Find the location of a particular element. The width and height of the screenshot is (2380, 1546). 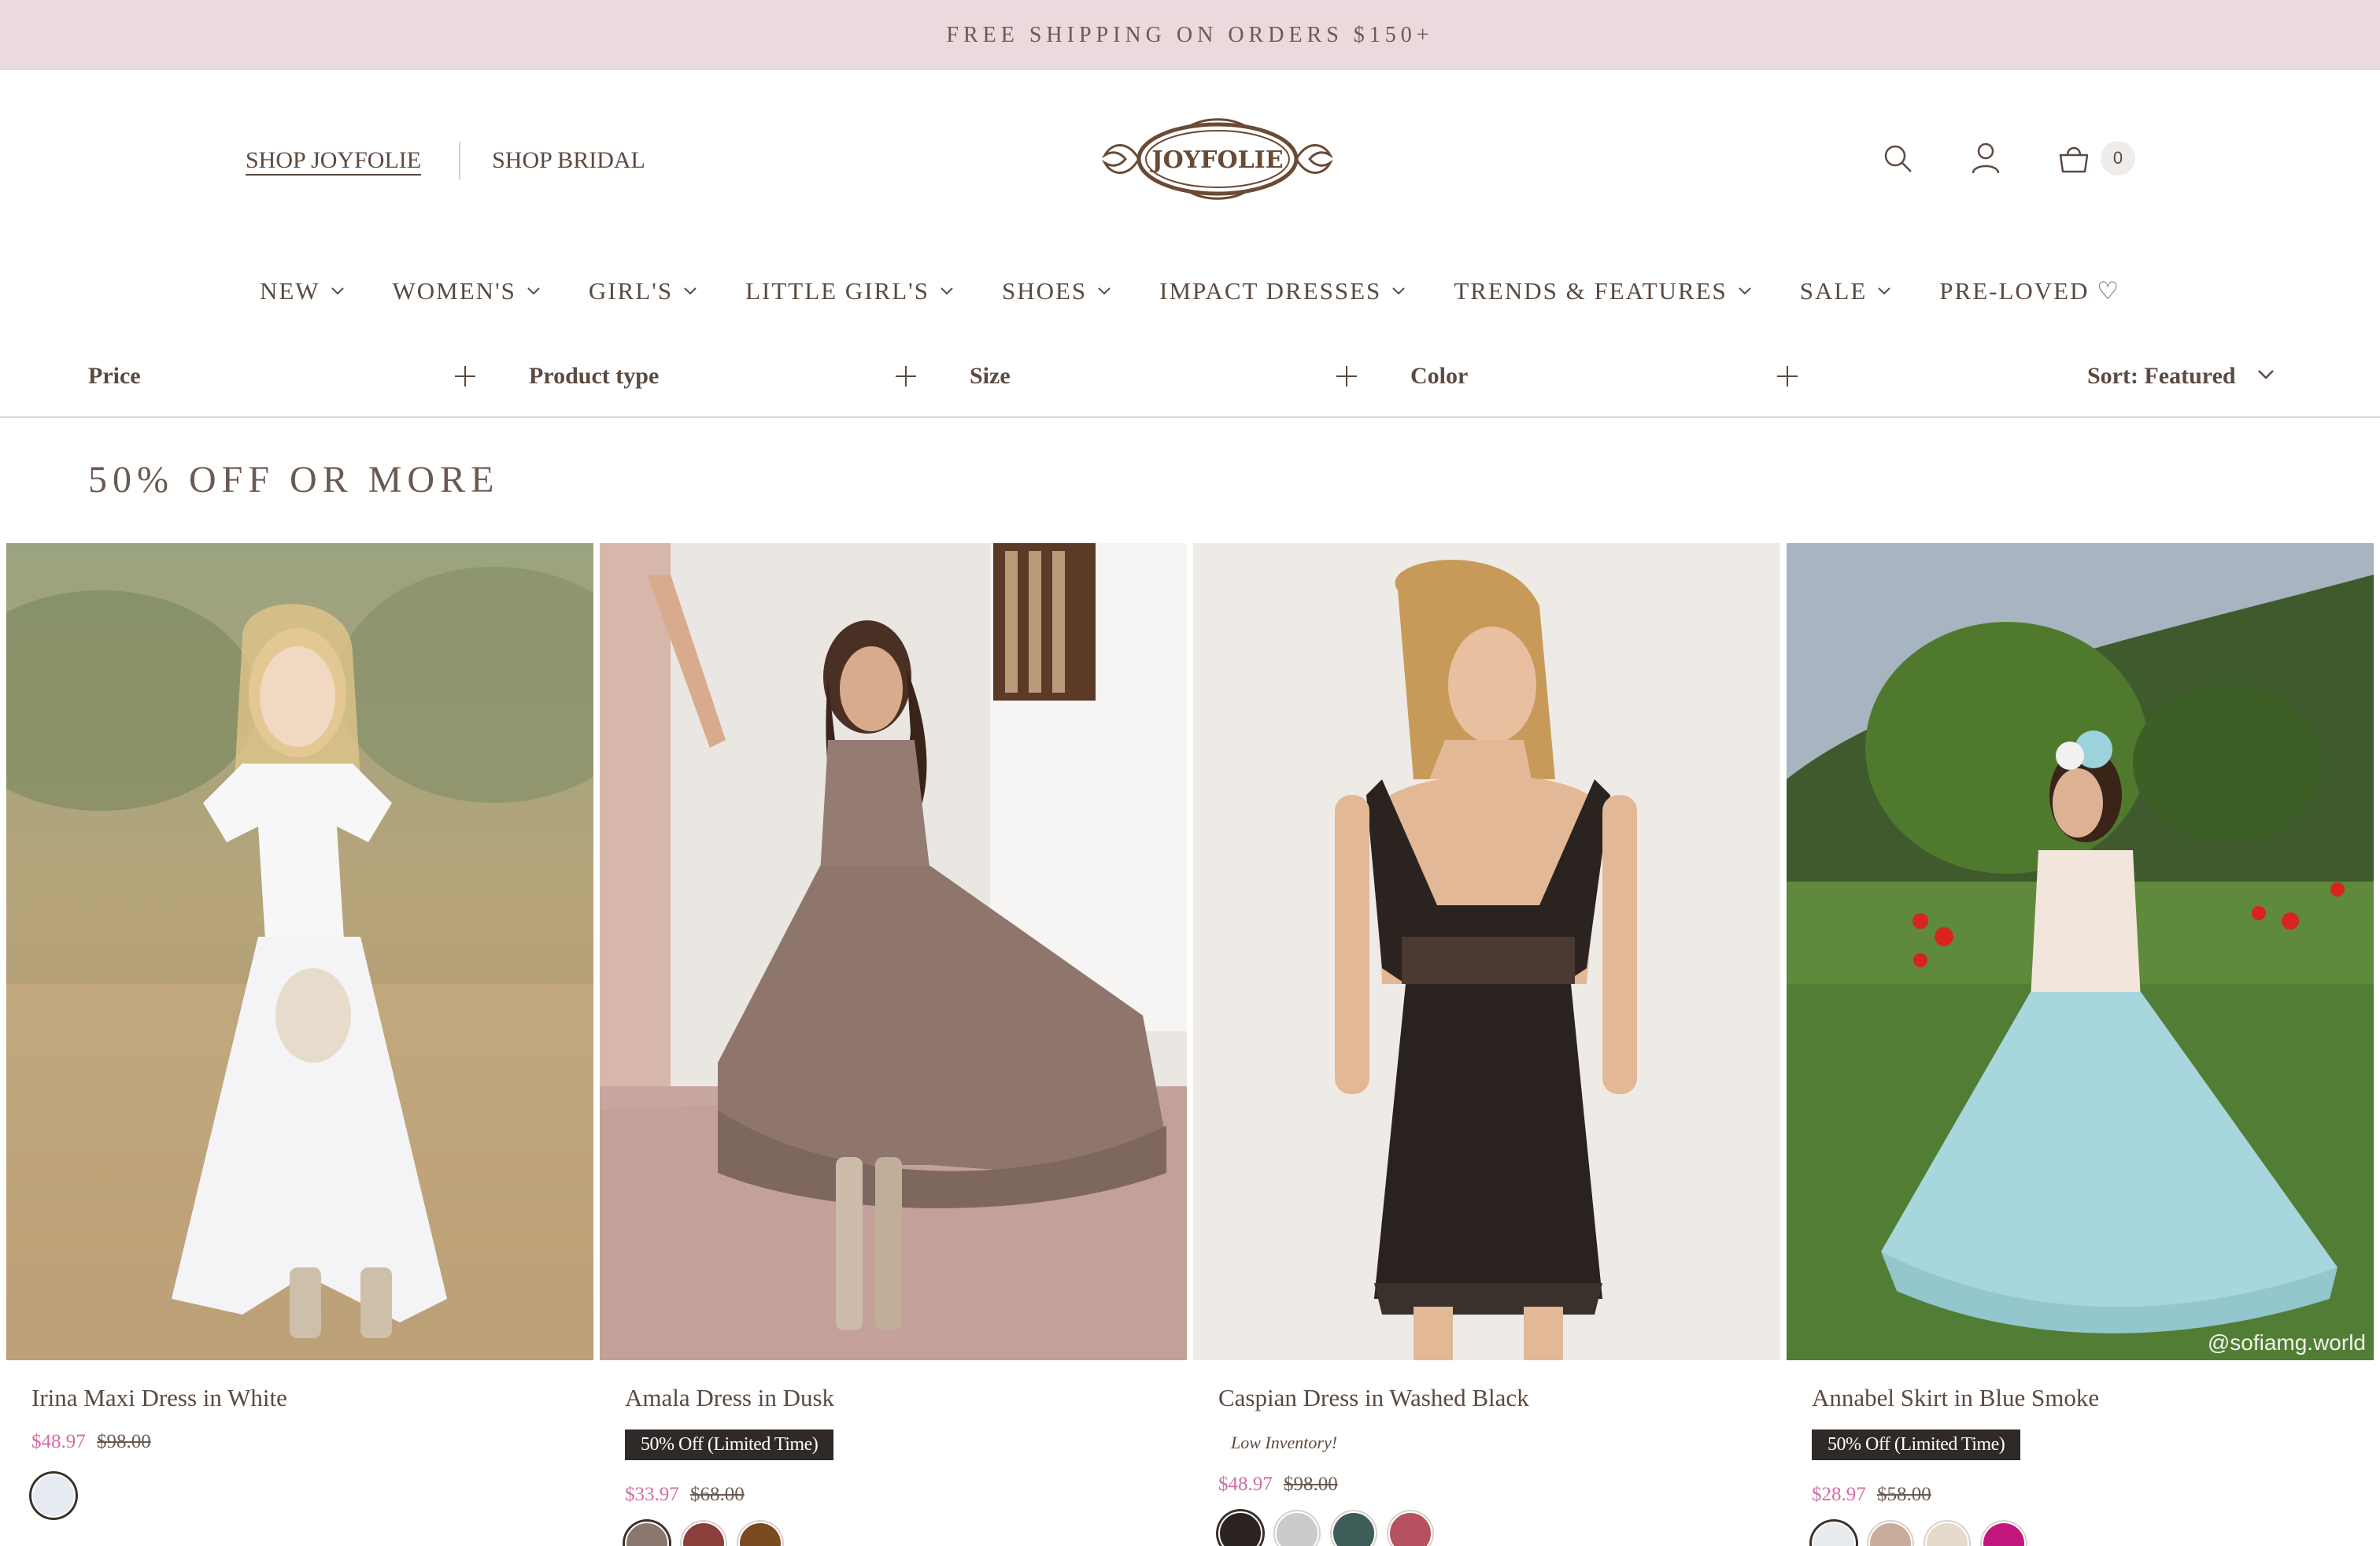

product-price: $33.97 $68.00 is located at coordinates (729, 1495).